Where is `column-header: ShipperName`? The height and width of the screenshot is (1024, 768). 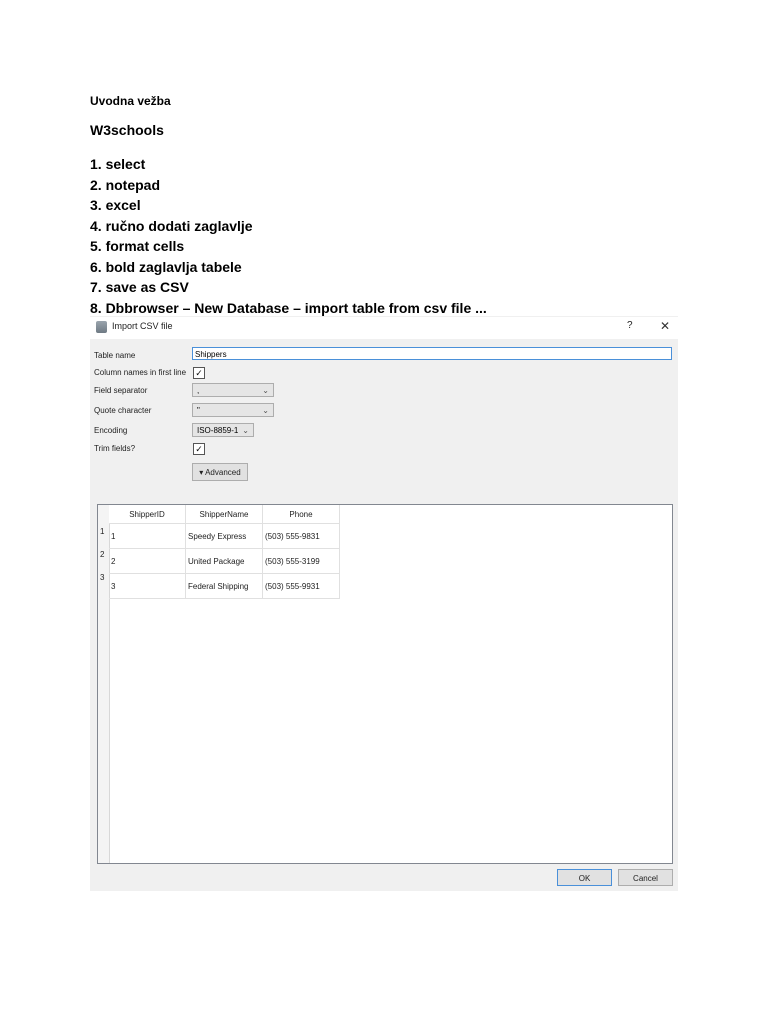 column-header: ShipperName is located at coordinates (224, 514).